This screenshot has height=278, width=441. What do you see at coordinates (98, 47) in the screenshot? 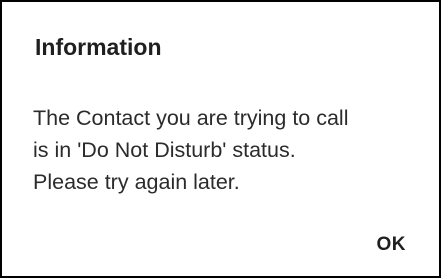
I see `dialog-title: Information` at bounding box center [98, 47].